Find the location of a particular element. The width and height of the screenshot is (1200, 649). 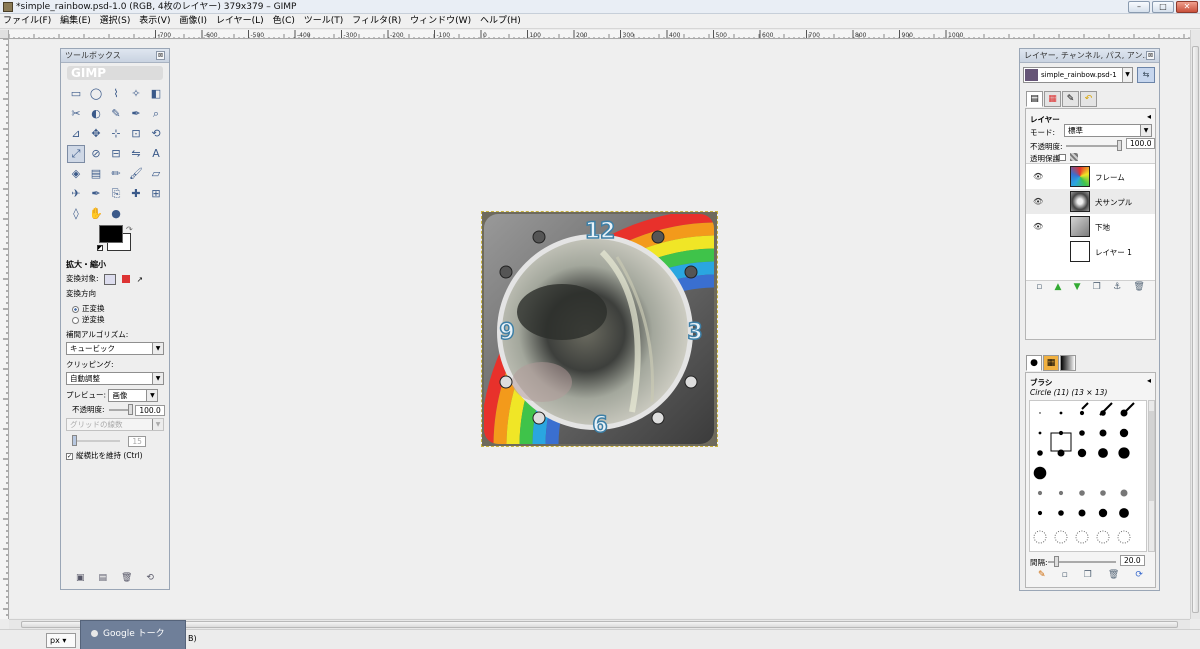

clone-icon: ⎘ is located at coordinates (116, 194).